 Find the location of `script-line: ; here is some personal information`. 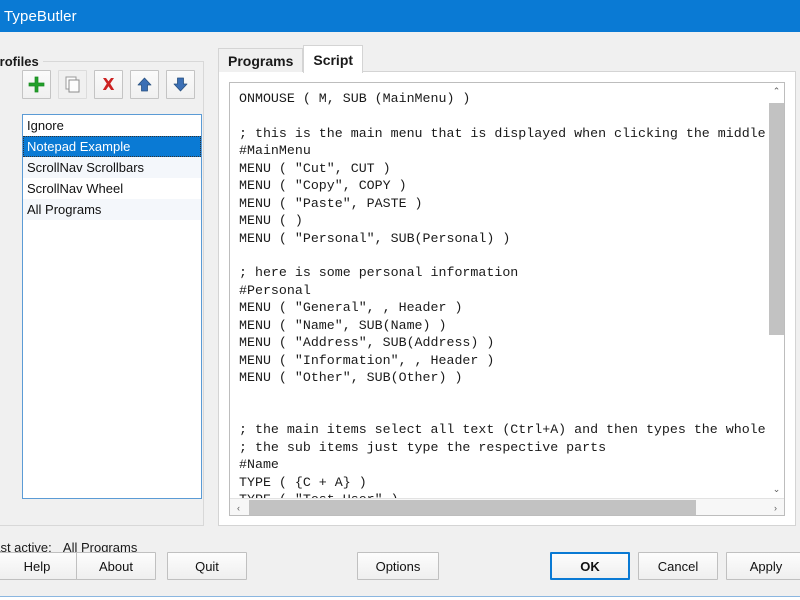

script-line: ; here is some personal information is located at coordinates (379, 273).